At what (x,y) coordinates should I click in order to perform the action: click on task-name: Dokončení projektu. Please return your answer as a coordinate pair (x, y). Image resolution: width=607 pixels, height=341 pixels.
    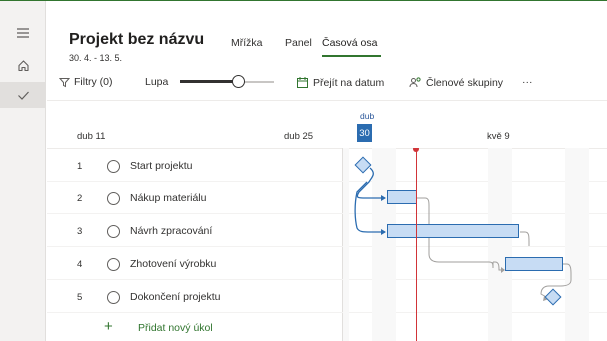
    Looking at the image, I should click on (175, 297).